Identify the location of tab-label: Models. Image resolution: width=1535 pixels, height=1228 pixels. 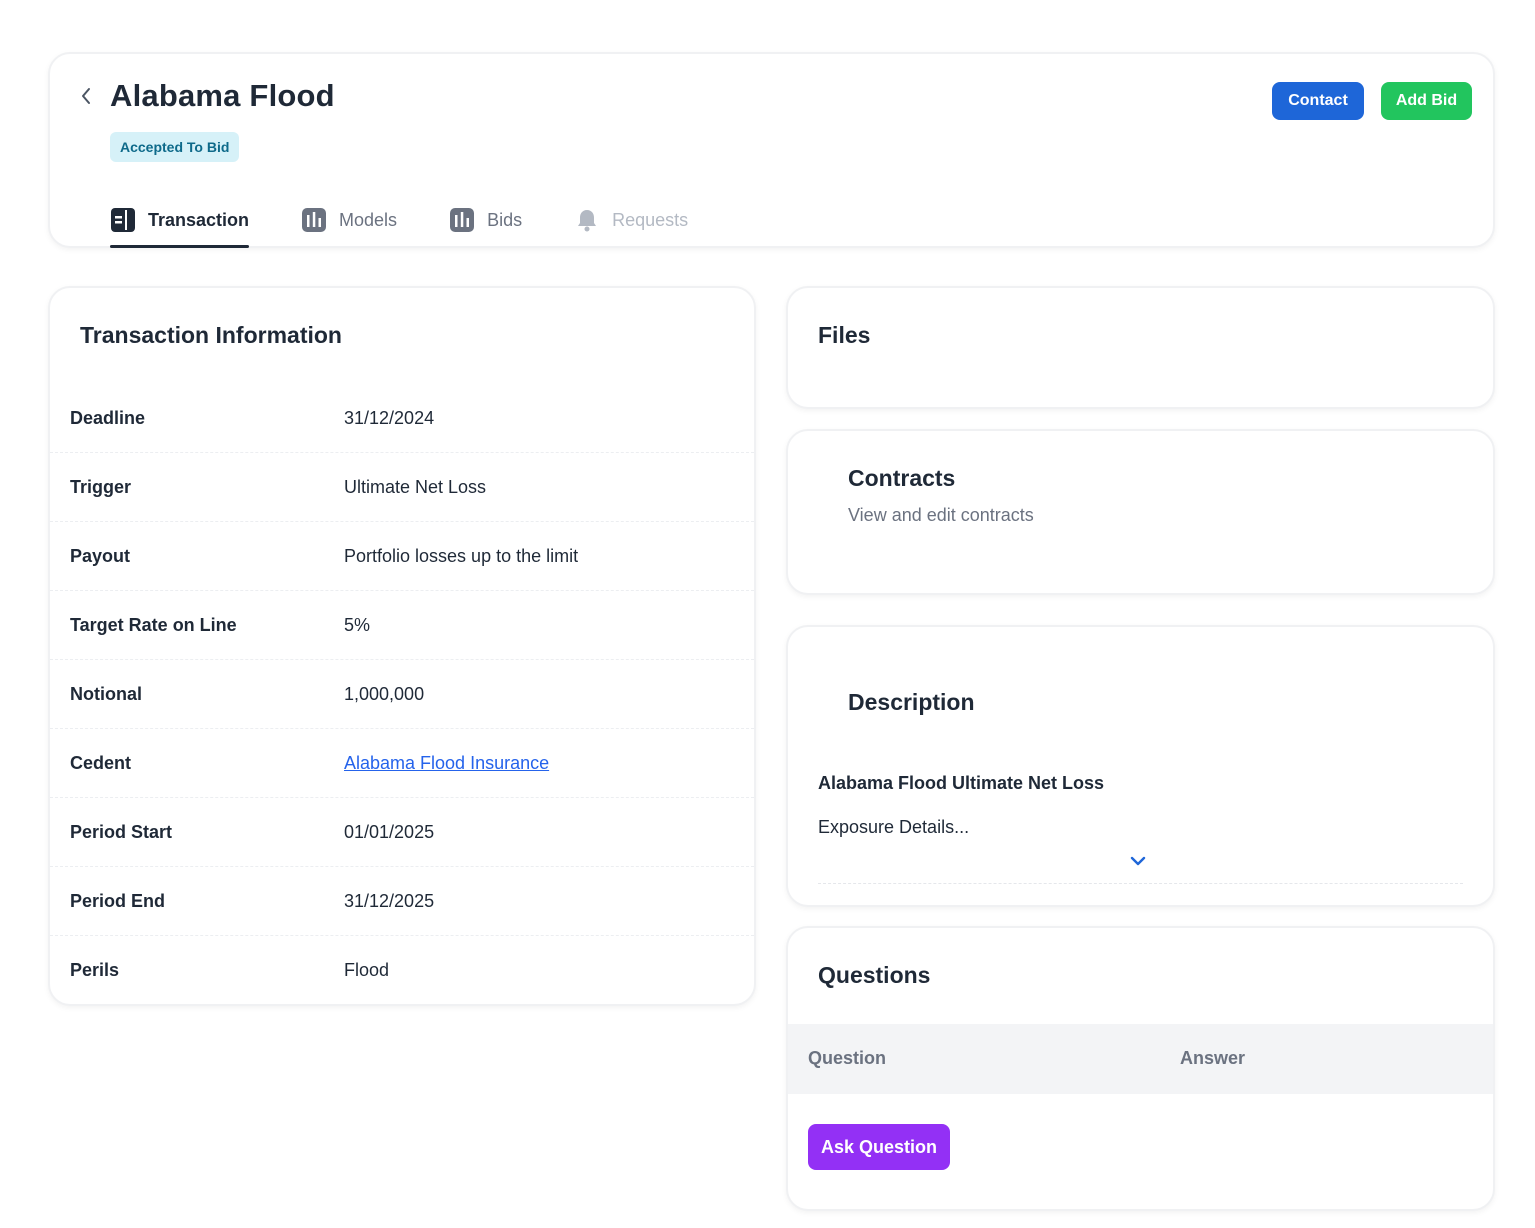
(368, 219).